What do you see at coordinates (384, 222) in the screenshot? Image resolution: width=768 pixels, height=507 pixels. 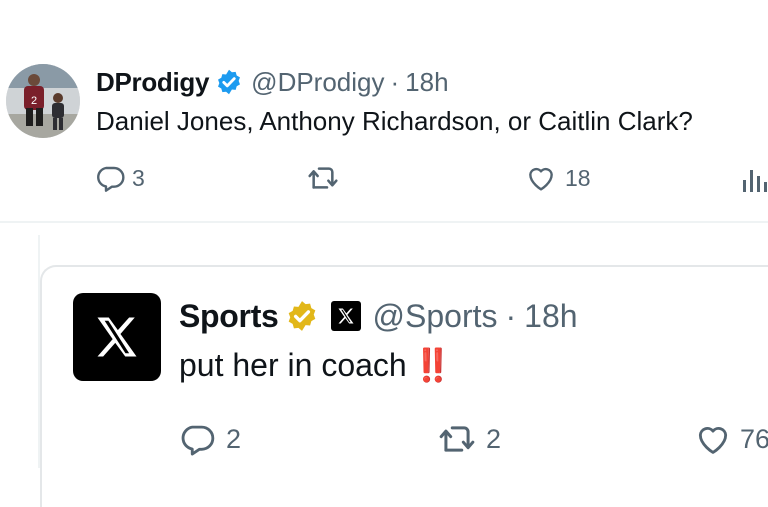 I see `divider` at bounding box center [384, 222].